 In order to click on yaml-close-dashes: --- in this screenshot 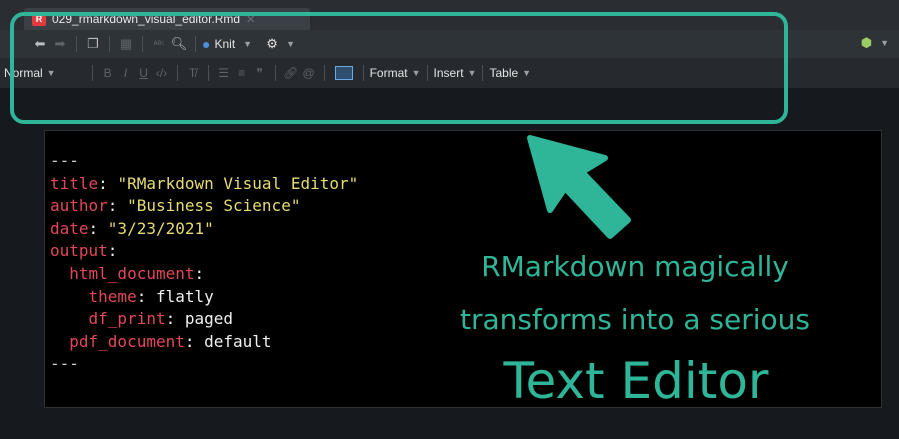, I will do `click(64, 364)`.